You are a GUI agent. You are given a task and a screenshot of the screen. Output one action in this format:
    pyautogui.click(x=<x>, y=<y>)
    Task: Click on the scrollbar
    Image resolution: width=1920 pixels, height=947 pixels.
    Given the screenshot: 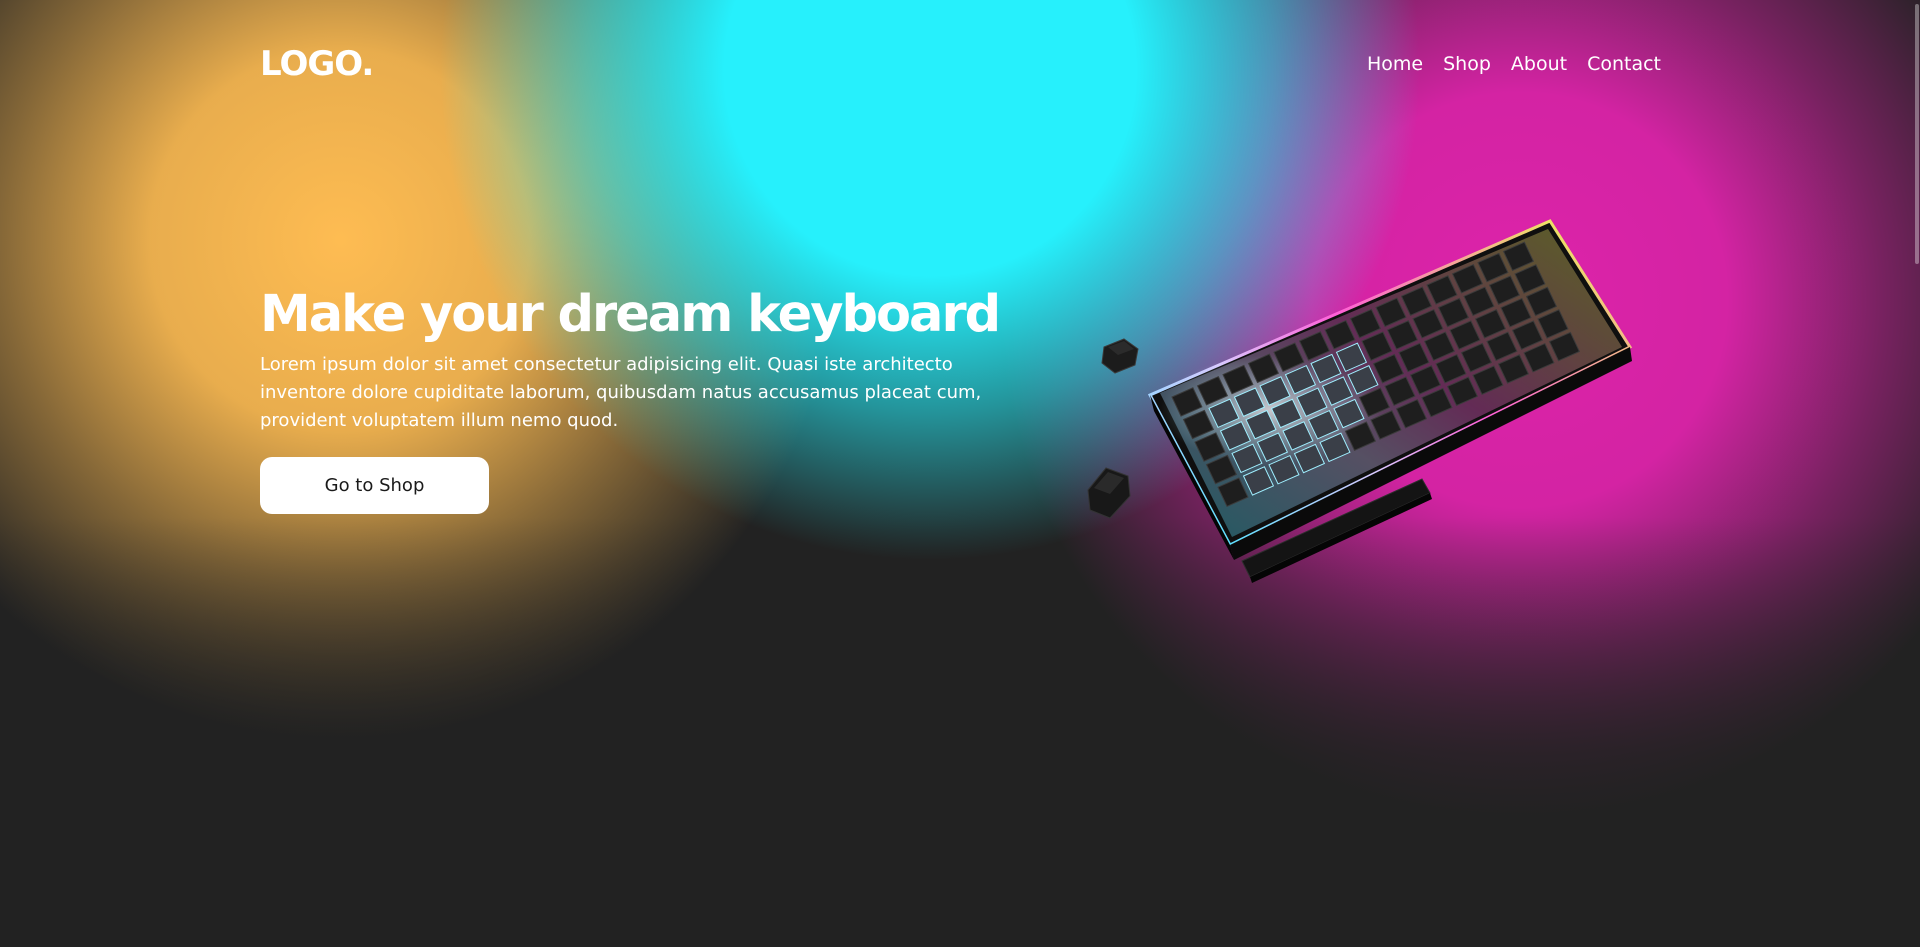 What is the action you would take?
    pyautogui.click(x=1917, y=473)
    